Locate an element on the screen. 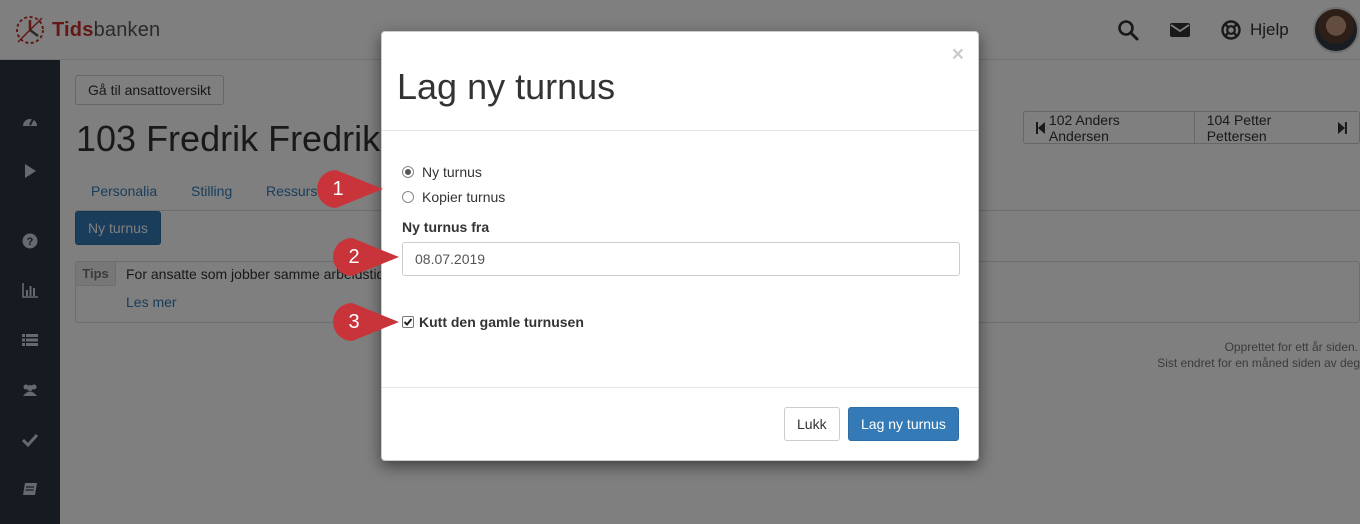 Image resolution: width=1360 pixels, height=524 pixels. step-marker-3: 3 is located at coordinates (365, 322).